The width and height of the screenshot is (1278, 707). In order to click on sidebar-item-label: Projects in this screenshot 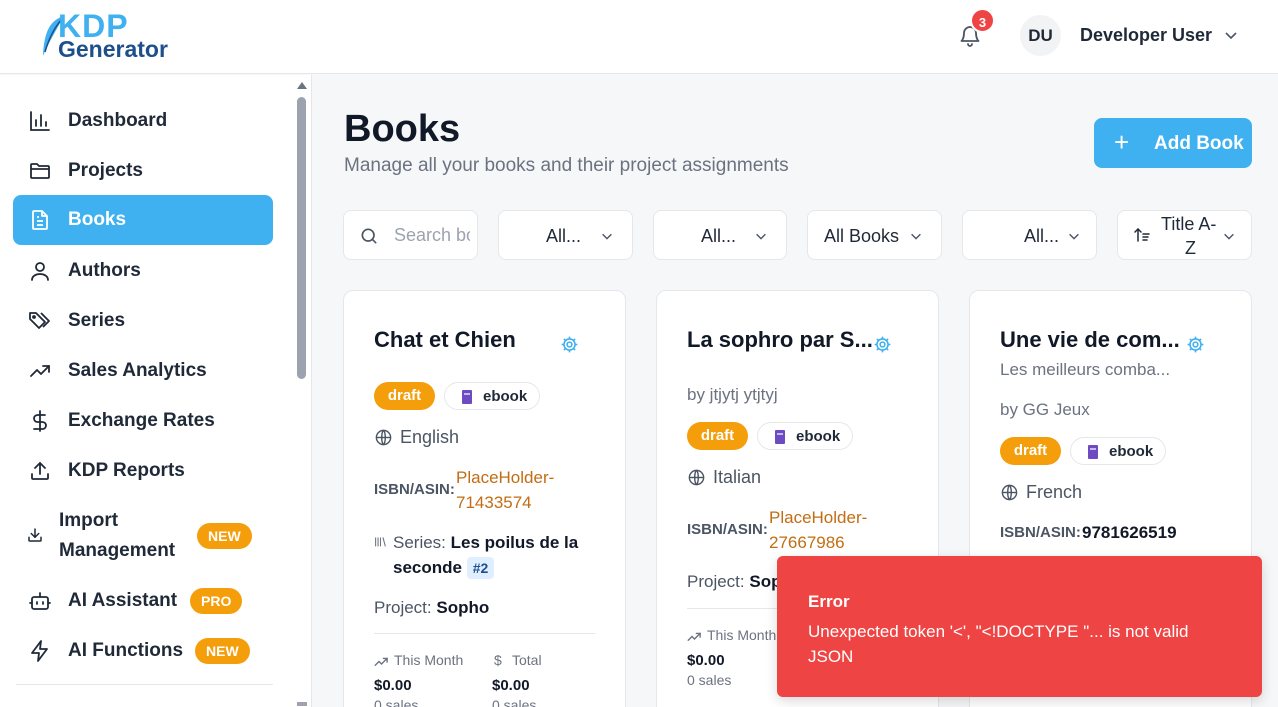, I will do `click(105, 170)`.